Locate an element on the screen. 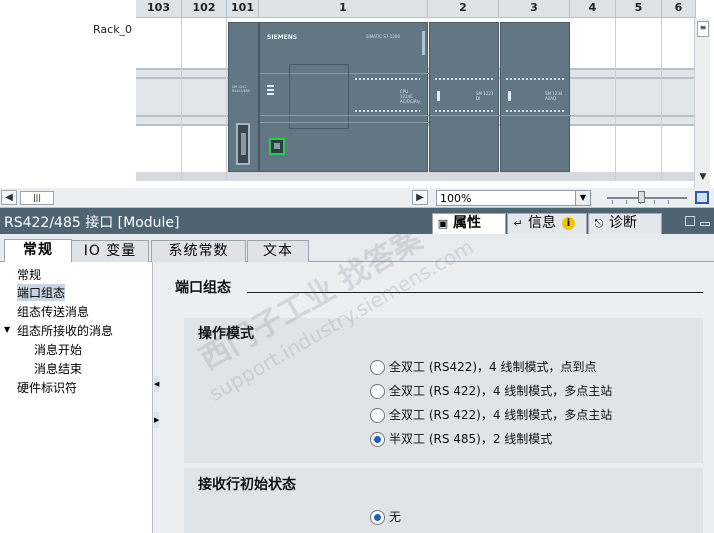 The image size is (714, 533). nav-item-message-end: 消息结束 is located at coordinates (58, 368).